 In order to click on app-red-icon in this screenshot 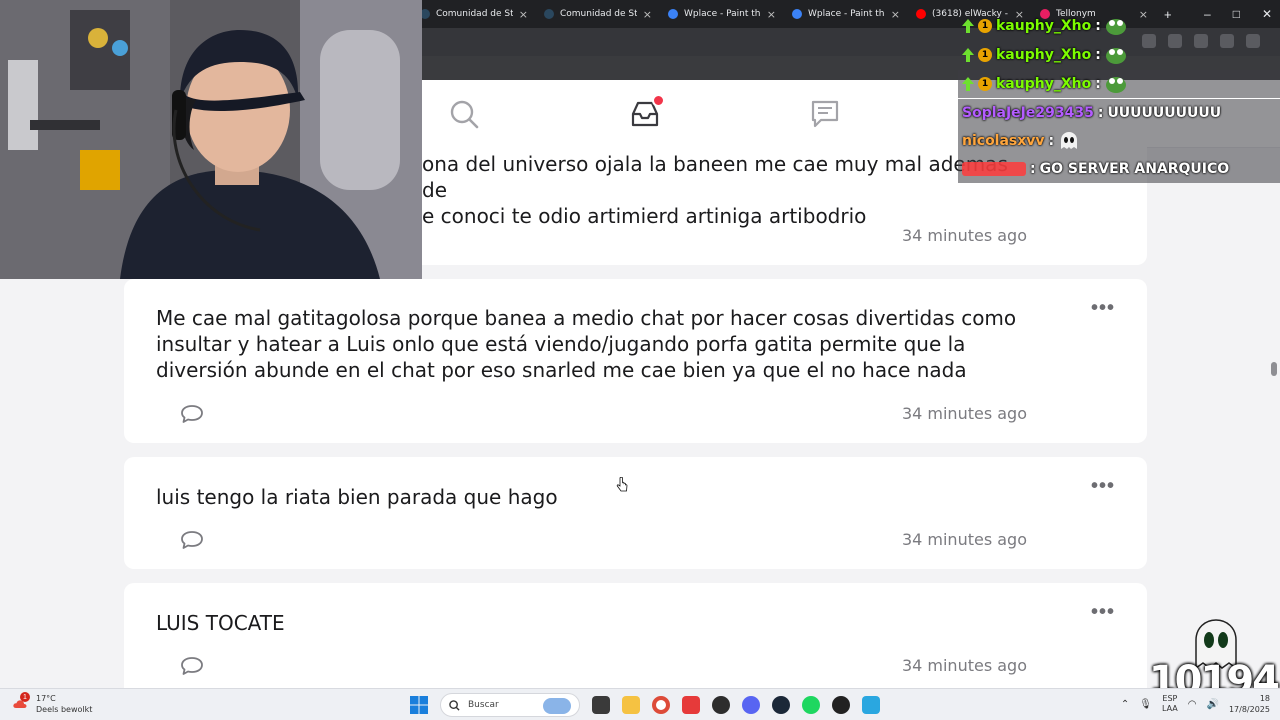, I will do `click(691, 705)`.